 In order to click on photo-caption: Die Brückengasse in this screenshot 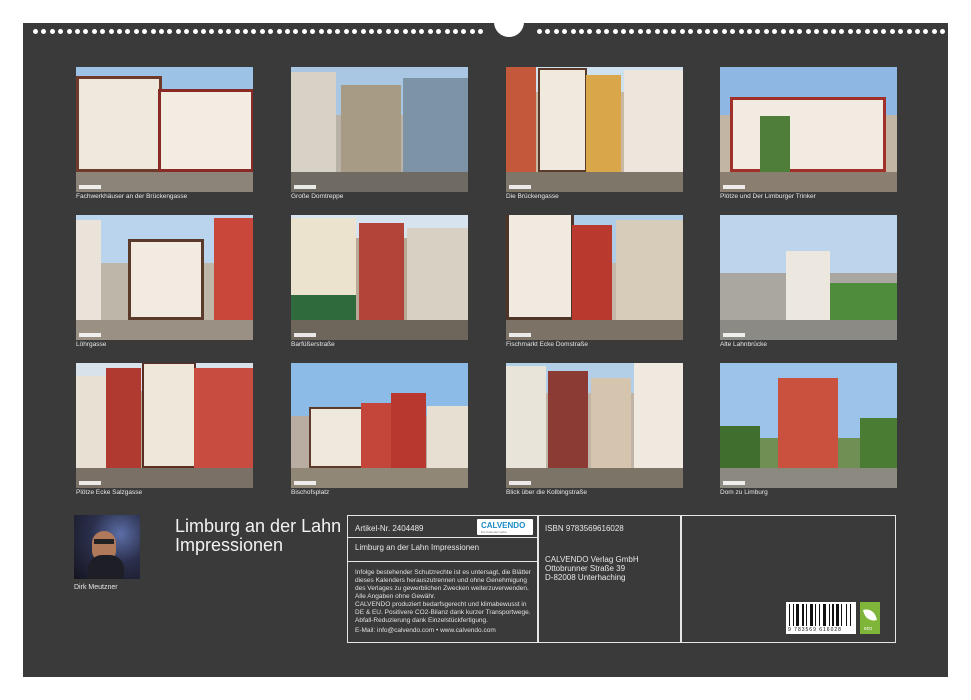, I will do `click(532, 196)`.